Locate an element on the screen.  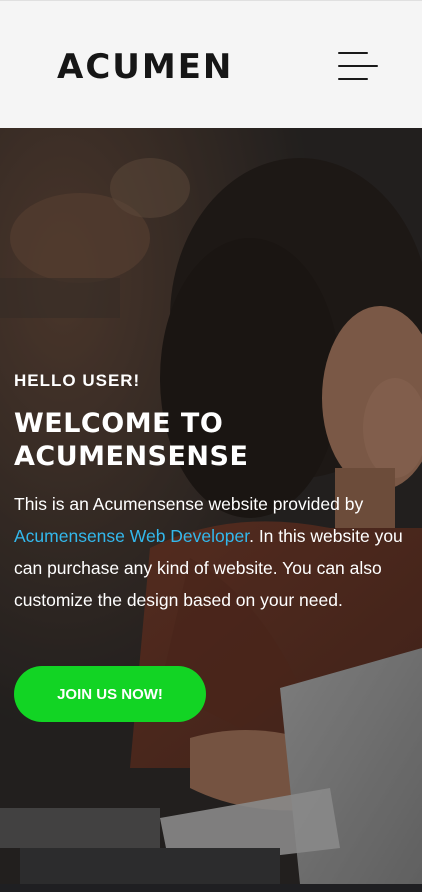
site-header: ACUMEN is located at coordinates (211, 64).